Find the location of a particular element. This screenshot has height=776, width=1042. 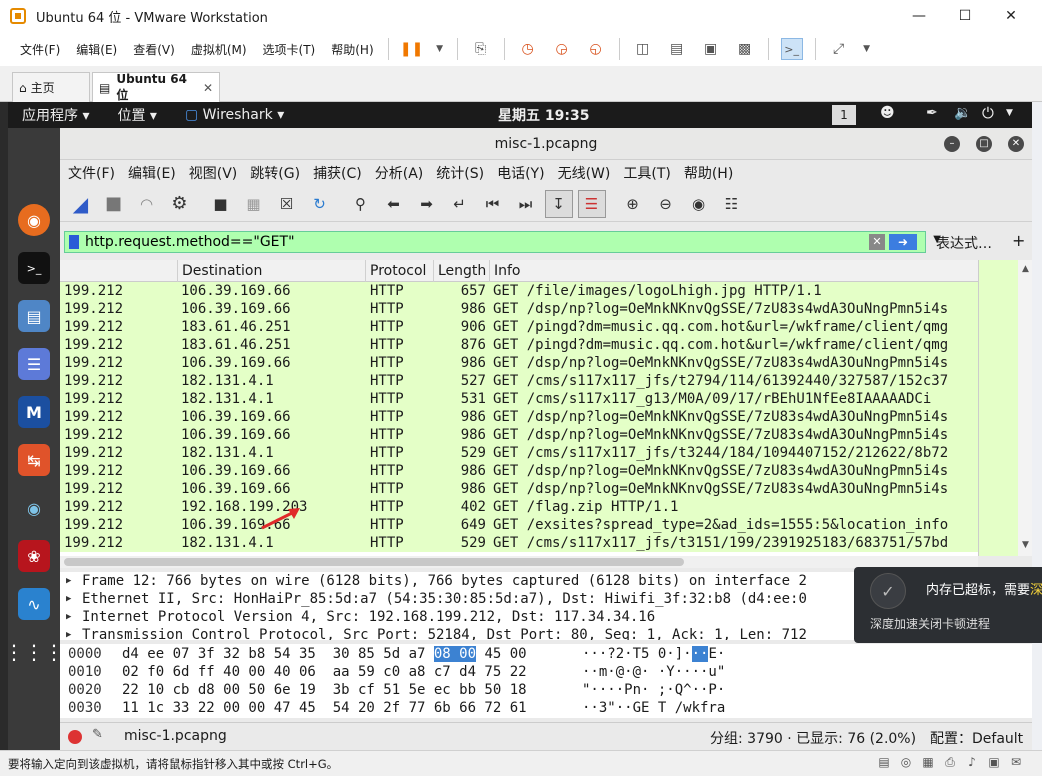

packet-list-hscroll is located at coordinates (519, 562).